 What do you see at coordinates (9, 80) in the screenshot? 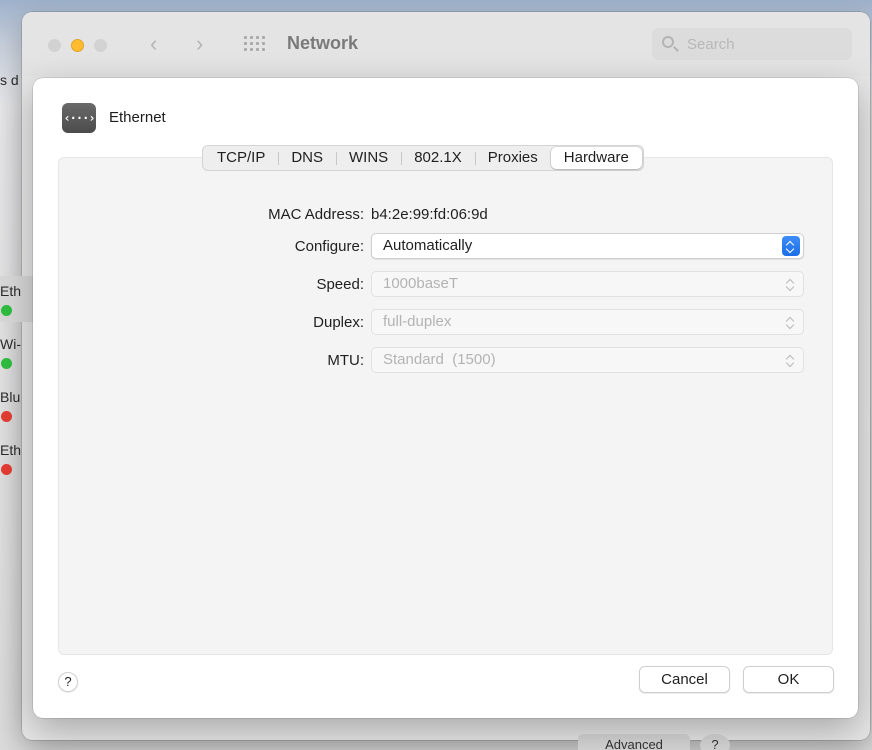
I see `background-text-fragment: s d` at bounding box center [9, 80].